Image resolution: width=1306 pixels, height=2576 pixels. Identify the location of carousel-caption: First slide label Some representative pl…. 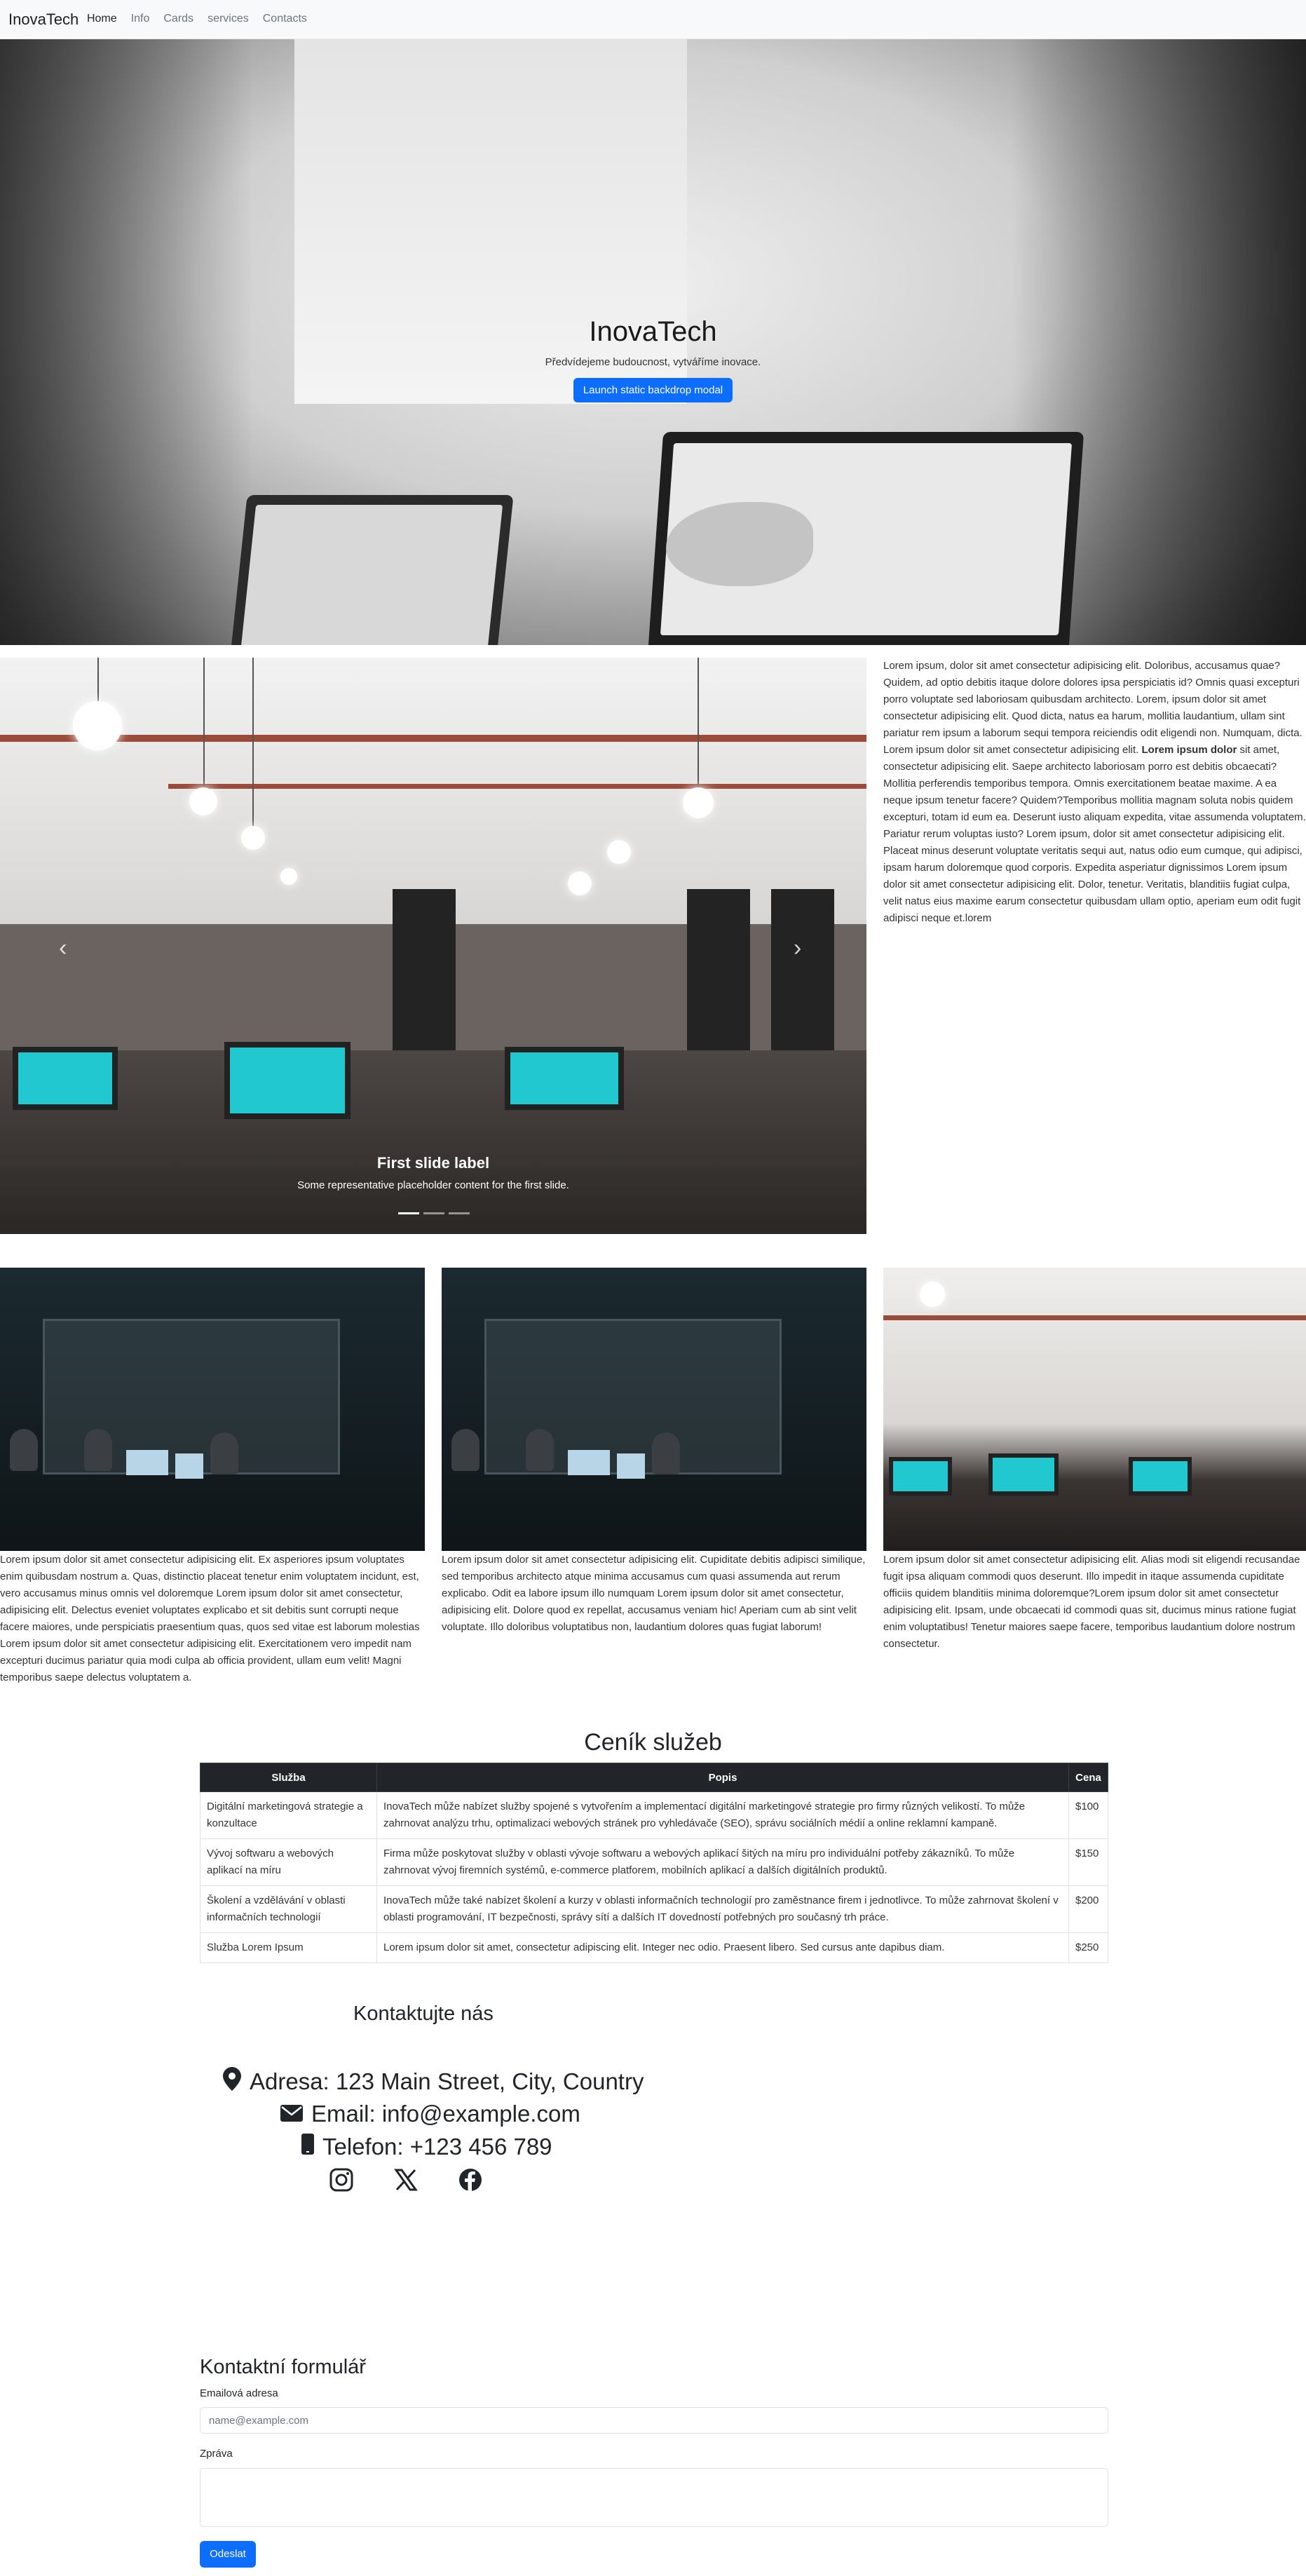
(433, 1172).